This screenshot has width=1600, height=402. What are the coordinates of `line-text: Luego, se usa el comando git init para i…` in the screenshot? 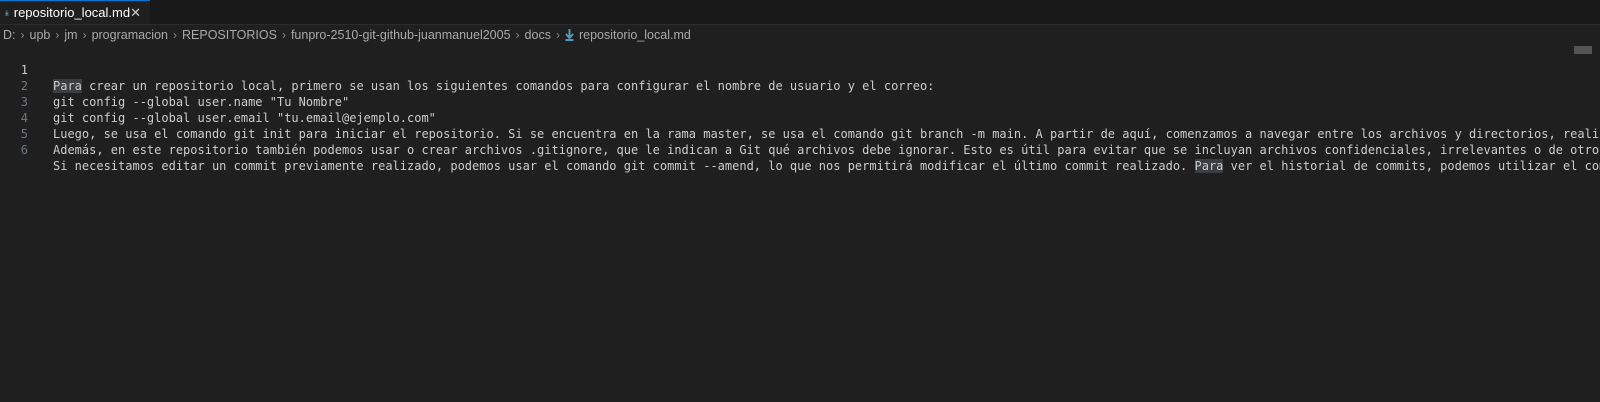 It's located at (826, 134).